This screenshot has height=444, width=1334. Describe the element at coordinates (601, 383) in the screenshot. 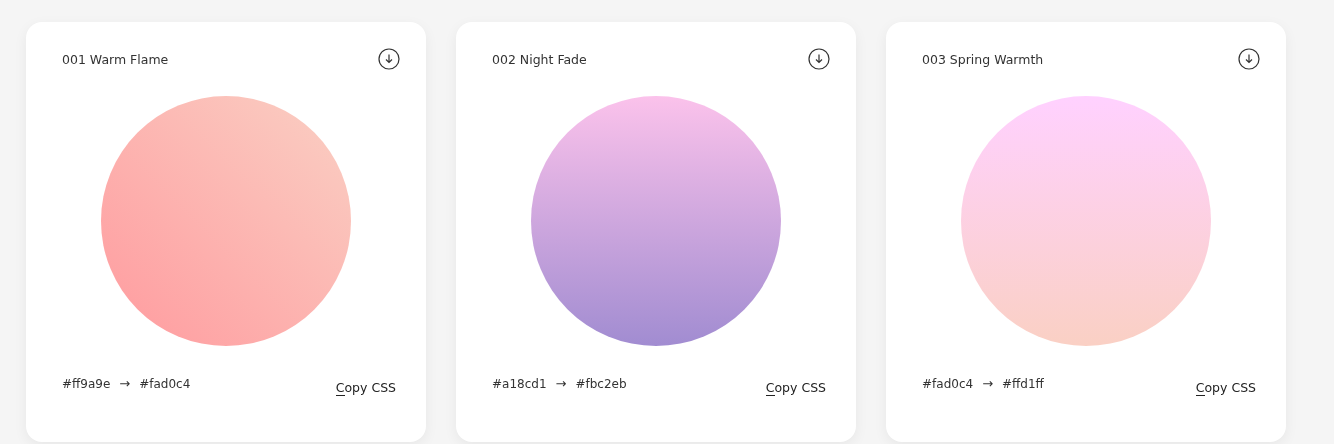

I see `color-code: #fbc2eb` at that location.